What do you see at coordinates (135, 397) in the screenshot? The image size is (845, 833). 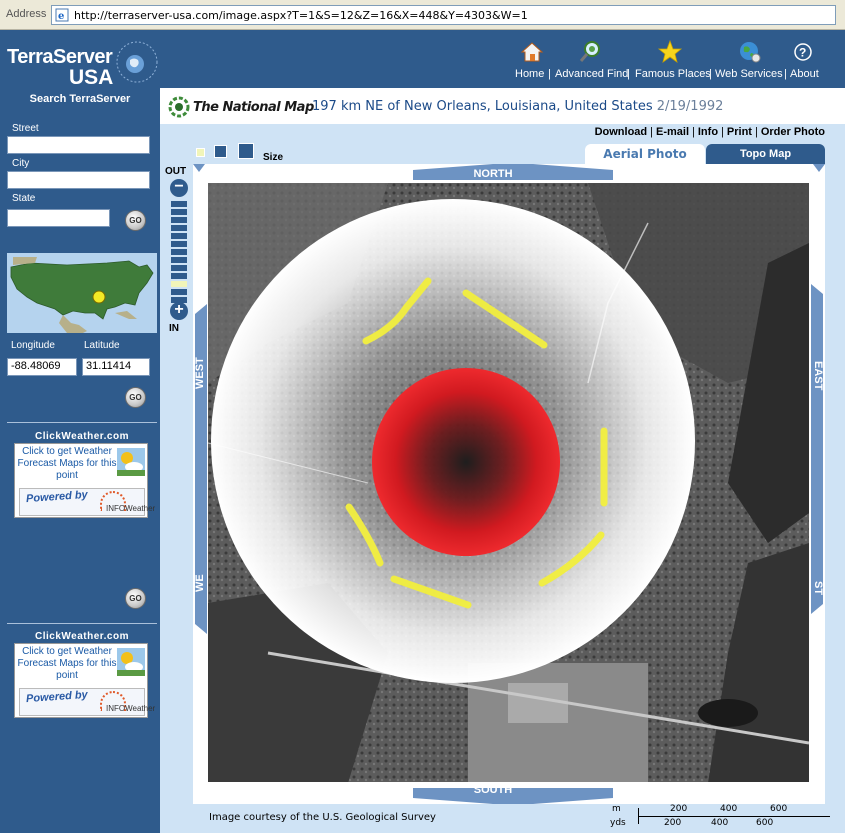 I see `go-button-coords: GO` at bounding box center [135, 397].